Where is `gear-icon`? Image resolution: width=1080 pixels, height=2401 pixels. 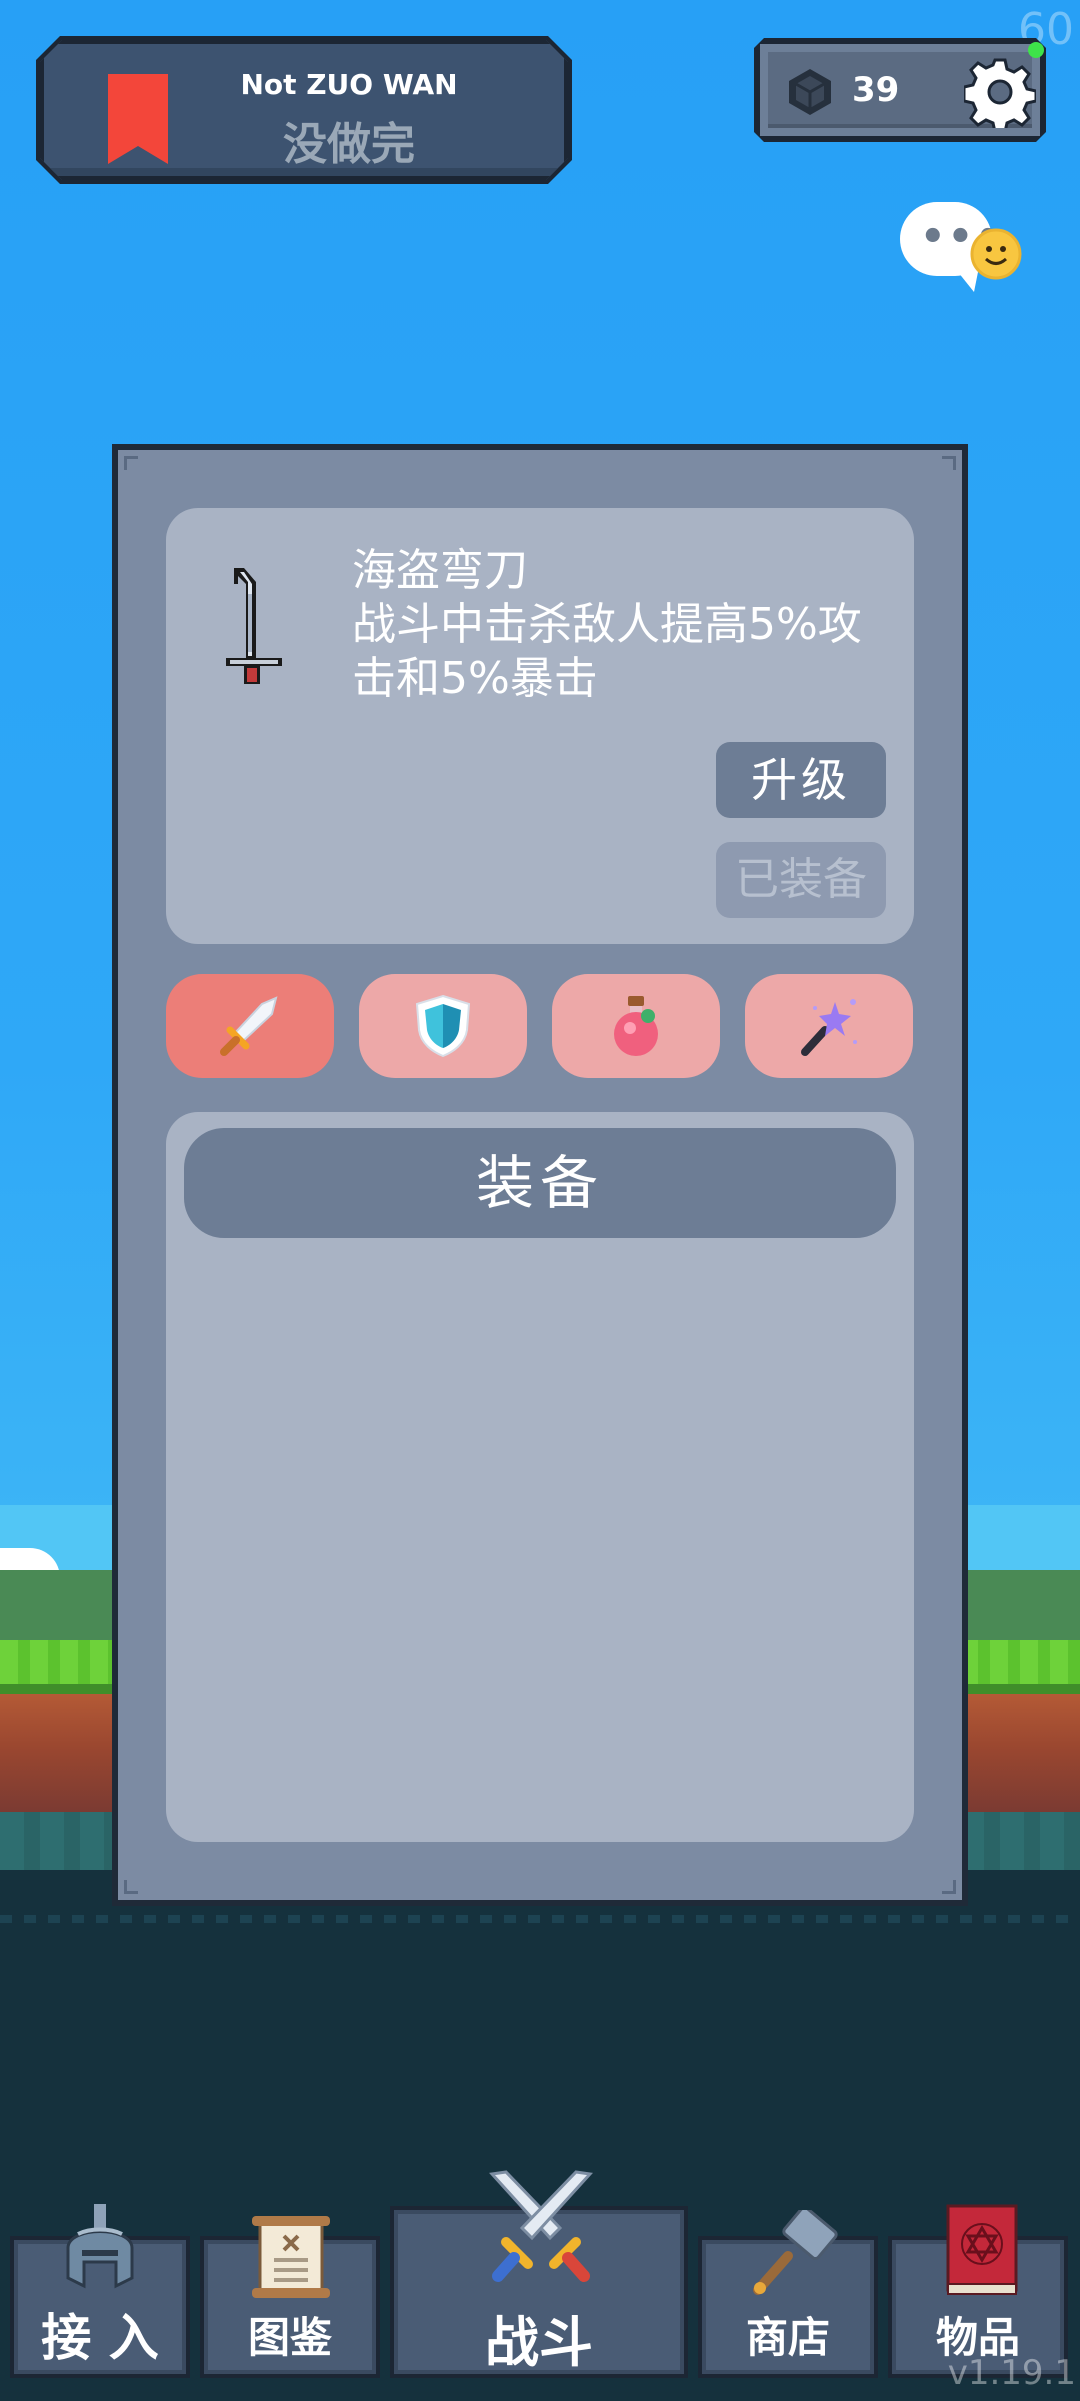
gear-icon is located at coordinates (1000, 92).